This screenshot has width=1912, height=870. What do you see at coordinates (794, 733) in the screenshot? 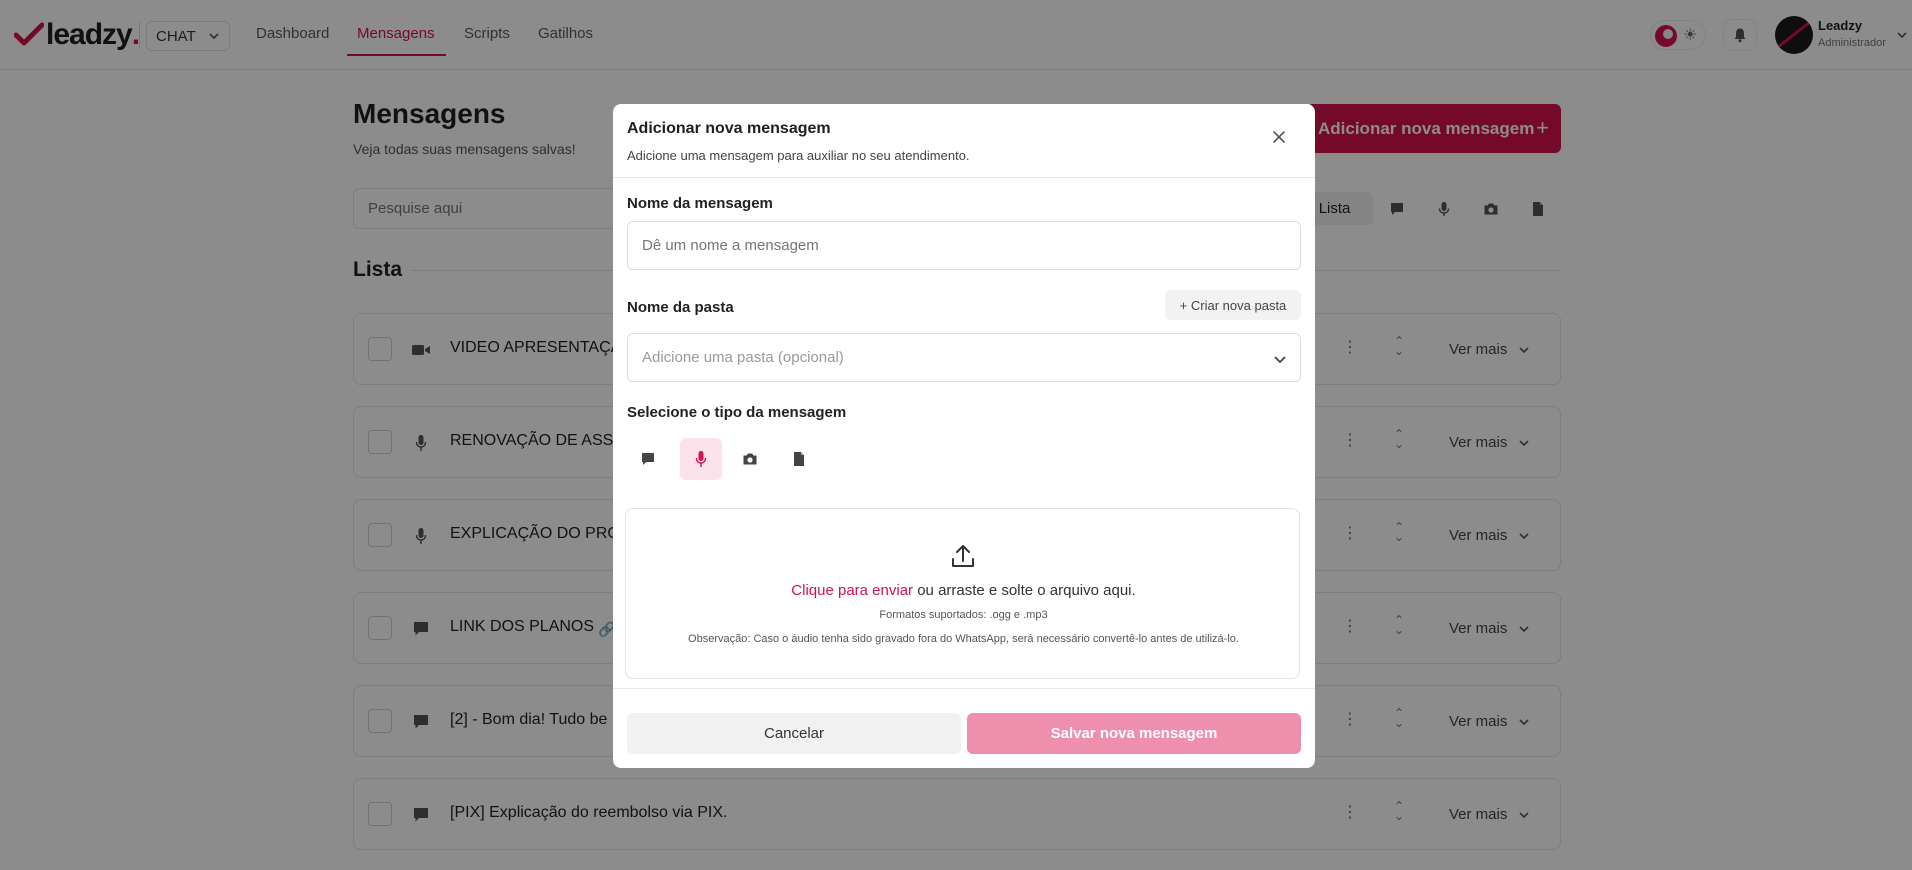
I see `cancel-button: Cancelar` at bounding box center [794, 733].